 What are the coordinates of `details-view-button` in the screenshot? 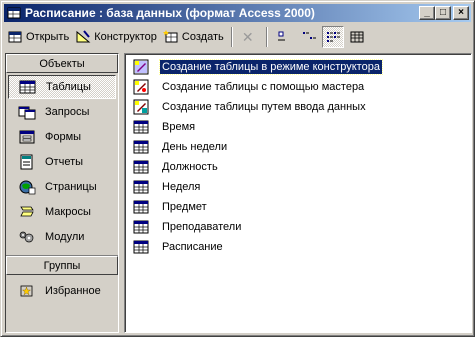 It's located at (357, 37).